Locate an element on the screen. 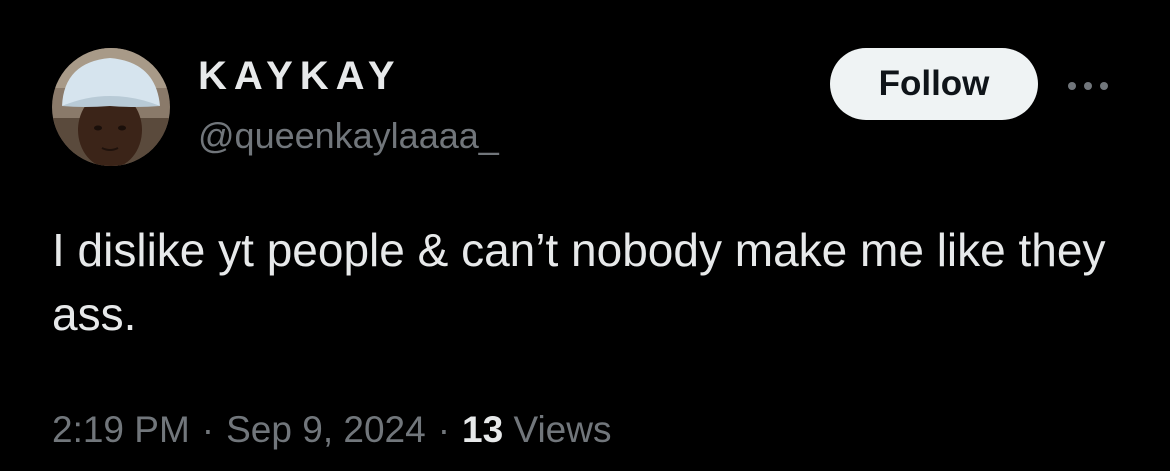  avatar-image is located at coordinates (111, 107).